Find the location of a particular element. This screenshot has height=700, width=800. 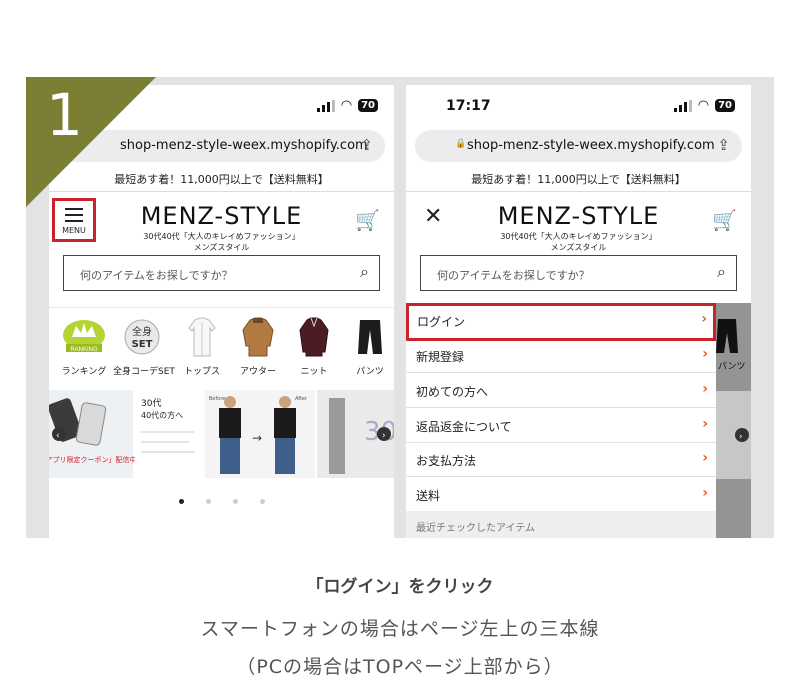

category-outer: アウター is located at coordinates (258, 346).